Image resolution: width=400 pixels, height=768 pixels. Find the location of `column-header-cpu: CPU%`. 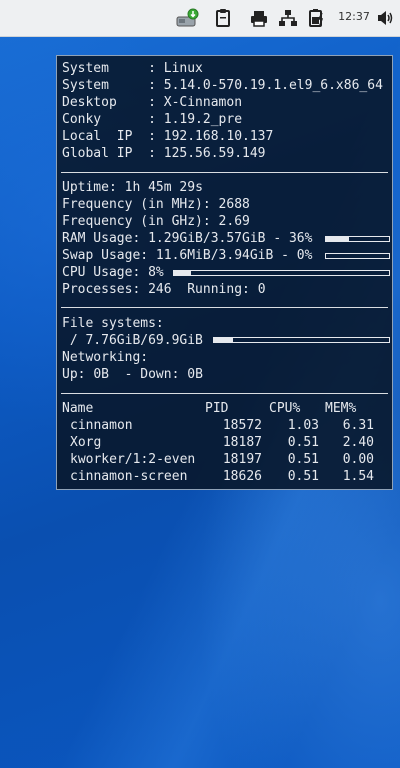

column-header-cpu: CPU% is located at coordinates (285, 408).